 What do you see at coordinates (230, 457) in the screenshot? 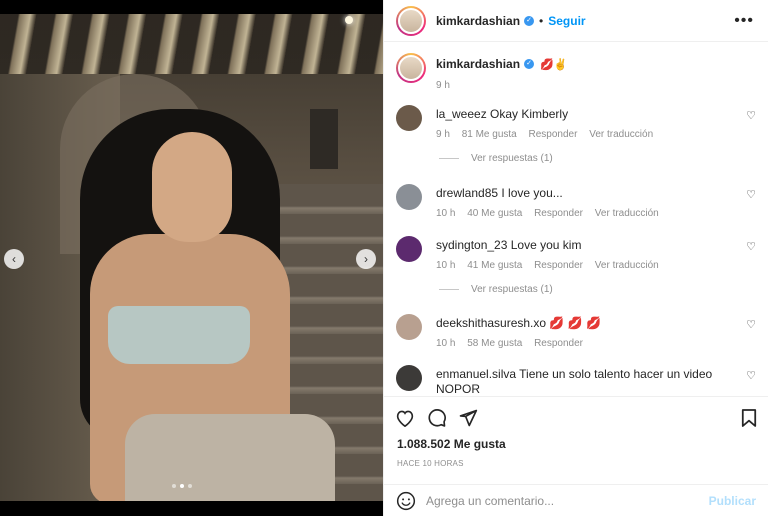
I see `person-skirt` at bounding box center [230, 457].